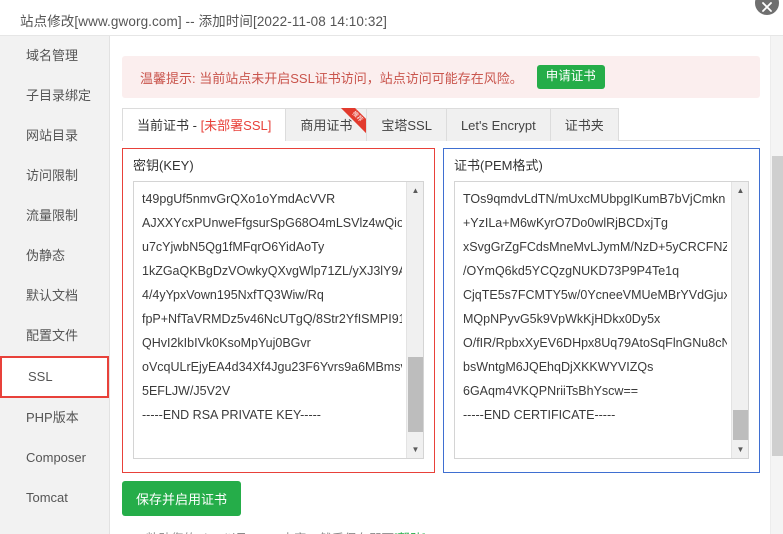  What do you see at coordinates (551, 391) in the screenshot?
I see `certificate-pem-line: 6GAqm4VKQPNriiTsBhYscw==` at bounding box center [551, 391].